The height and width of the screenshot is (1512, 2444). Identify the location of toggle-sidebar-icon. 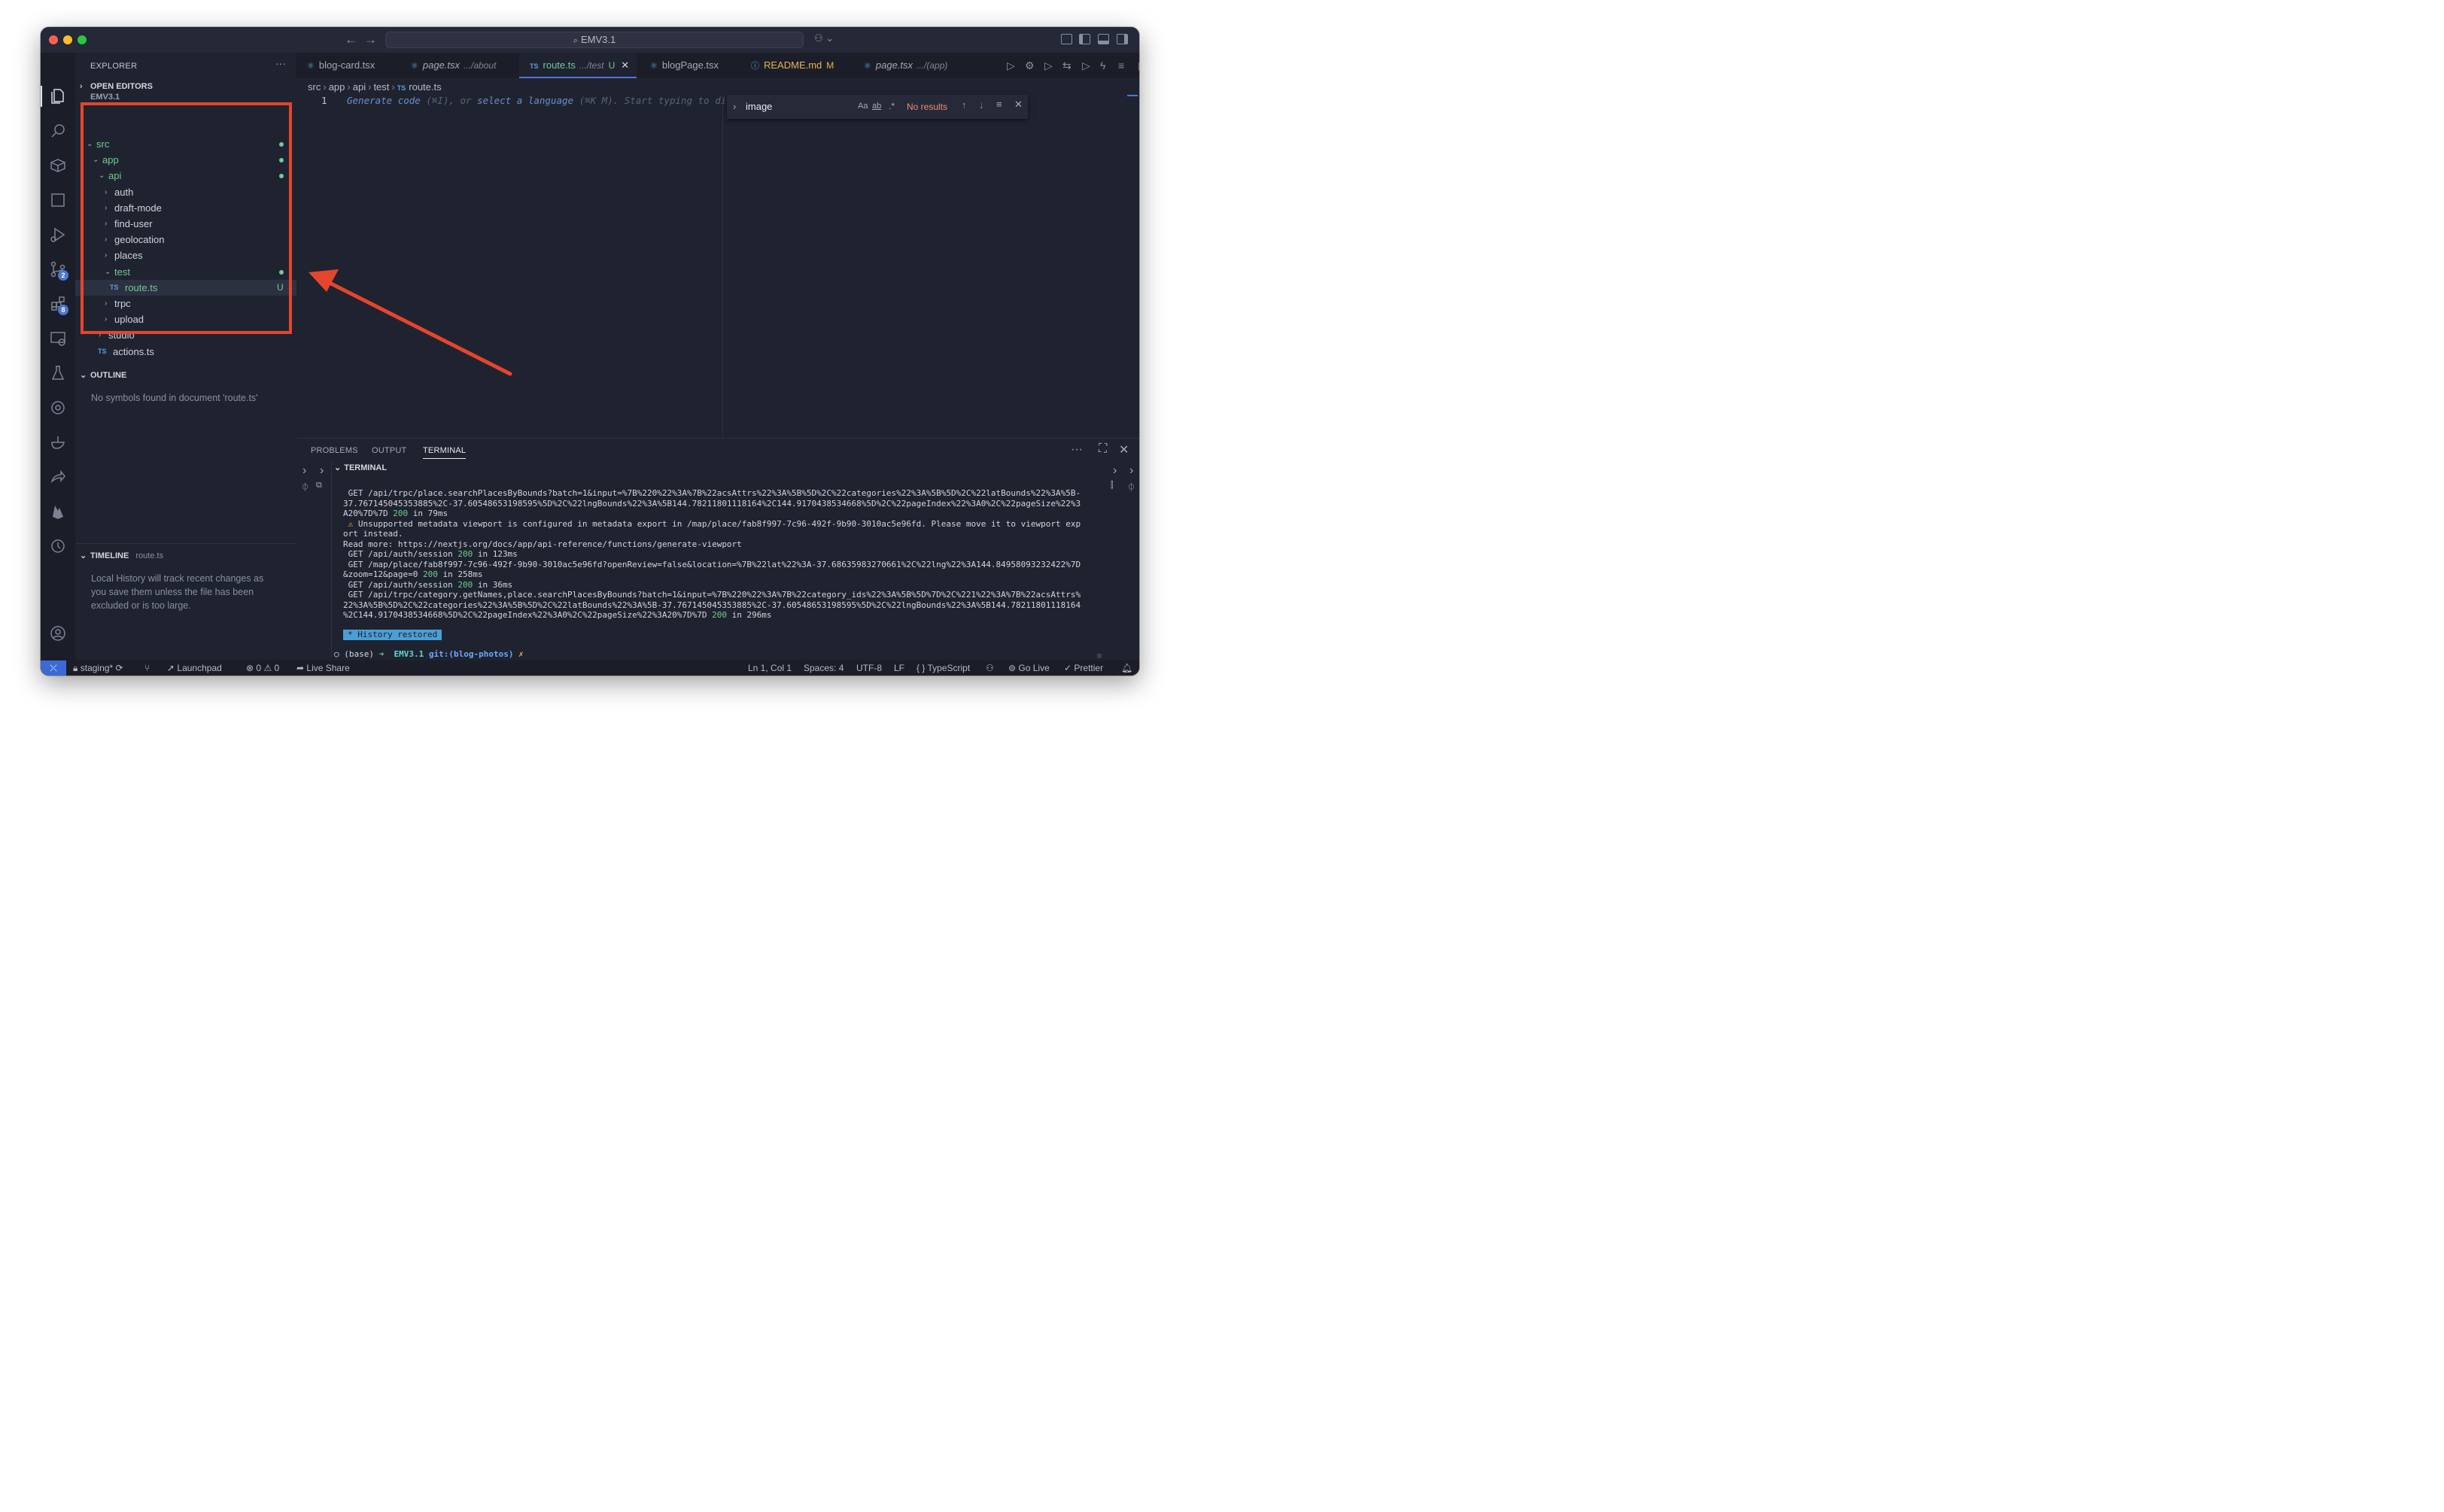
(1084, 39).